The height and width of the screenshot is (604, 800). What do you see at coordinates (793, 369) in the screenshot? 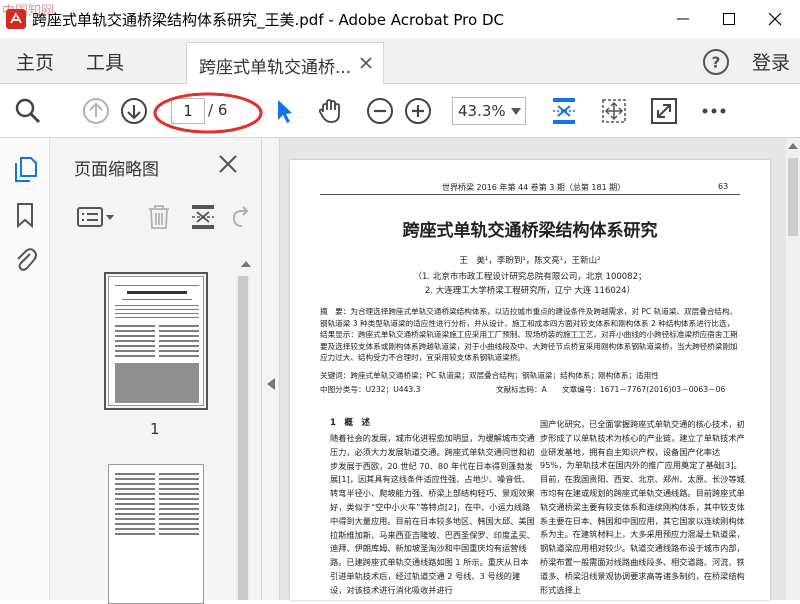
I see `document-scrollbar` at bounding box center [793, 369].